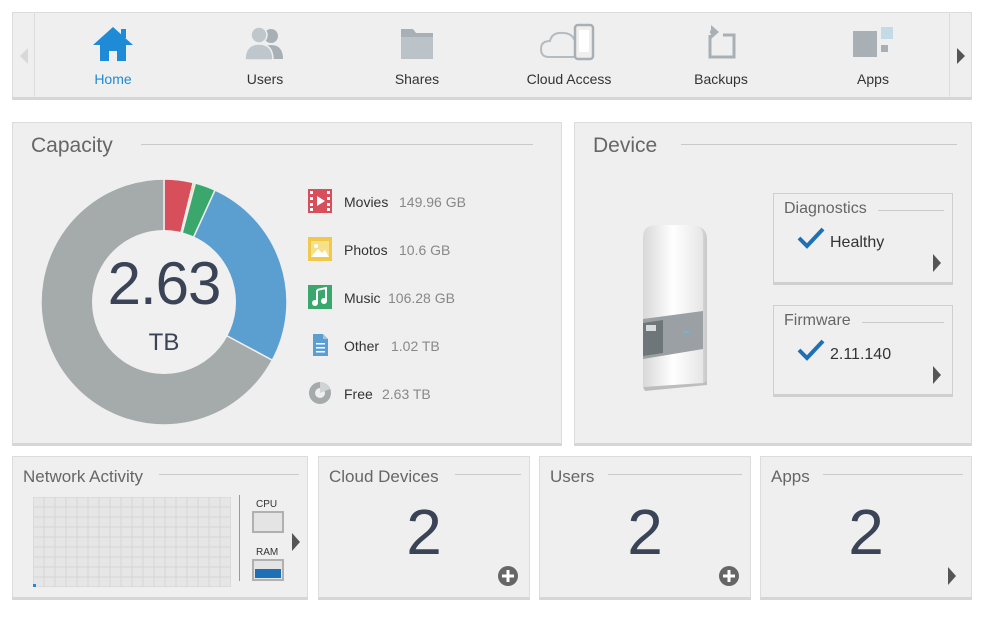 This screenshot has height=624, width=1003. Describe the element at coordinates (366, 250) in the screenshot. I see `legend-name-photos: Photos` at that location.